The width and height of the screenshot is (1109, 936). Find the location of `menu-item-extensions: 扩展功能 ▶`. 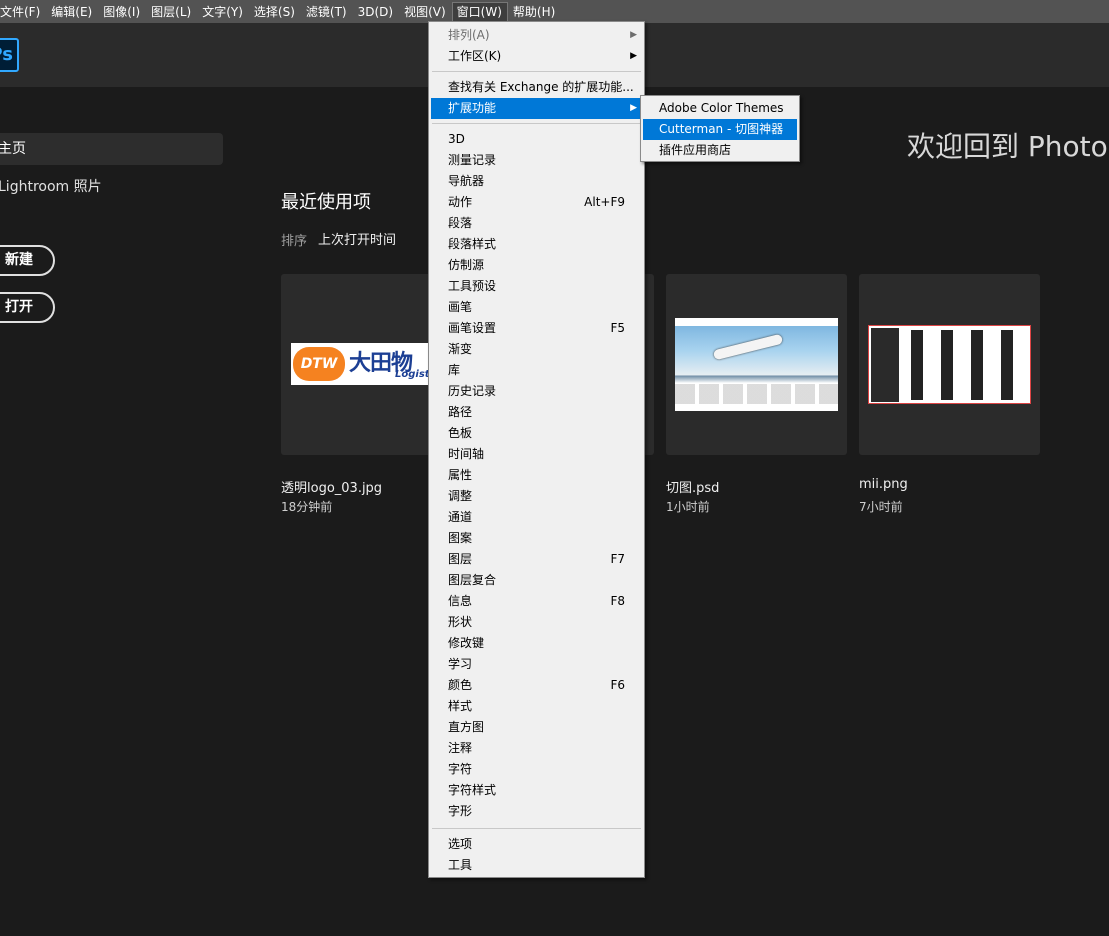

menu-item-extensions: 扩展功能 ▶ is located at coordinates (536, 108).